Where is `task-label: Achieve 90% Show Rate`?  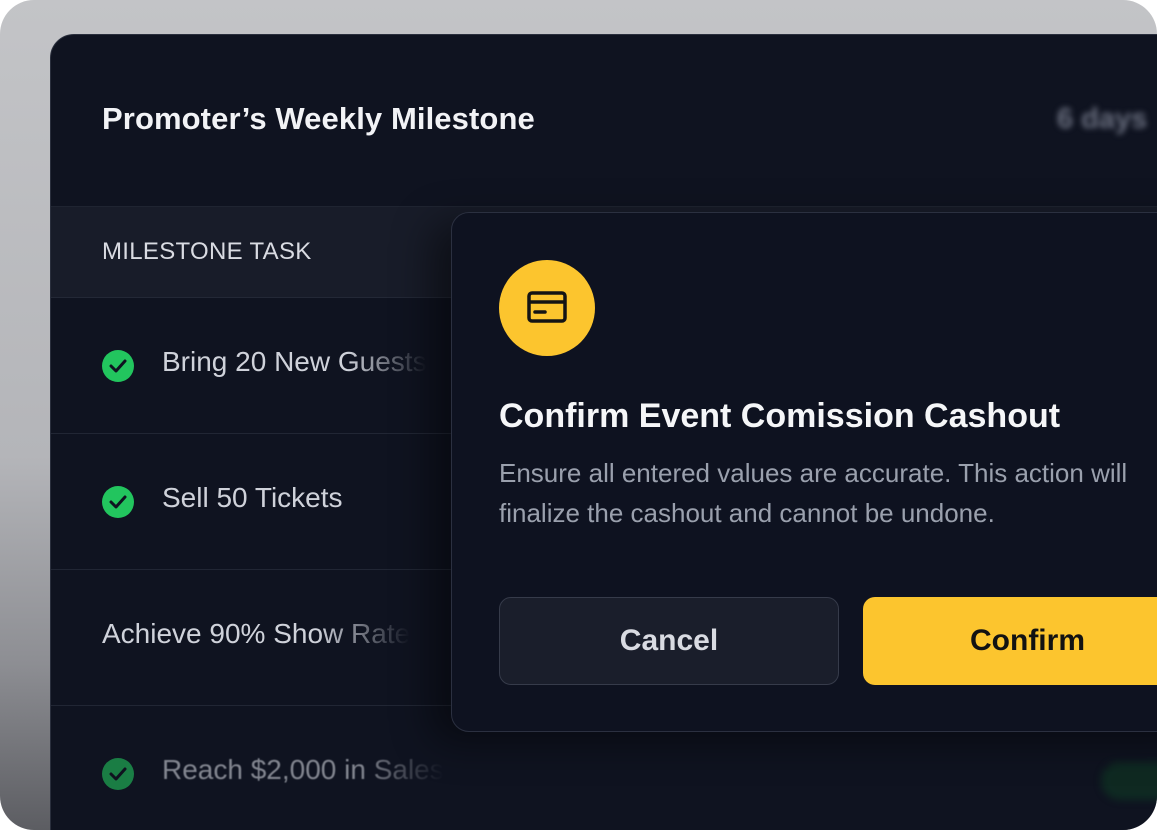 task-label: Achieve 90% Show Rate is located at coordinates (256, 633).